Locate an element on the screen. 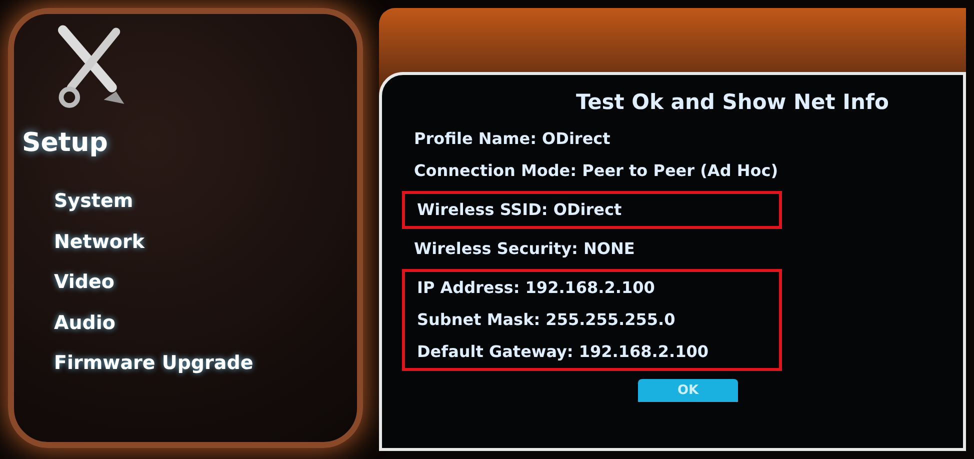 This screenshot has width=974, height=459. info-line: Profile Name: ODirect is located at coordinates (513, 139).